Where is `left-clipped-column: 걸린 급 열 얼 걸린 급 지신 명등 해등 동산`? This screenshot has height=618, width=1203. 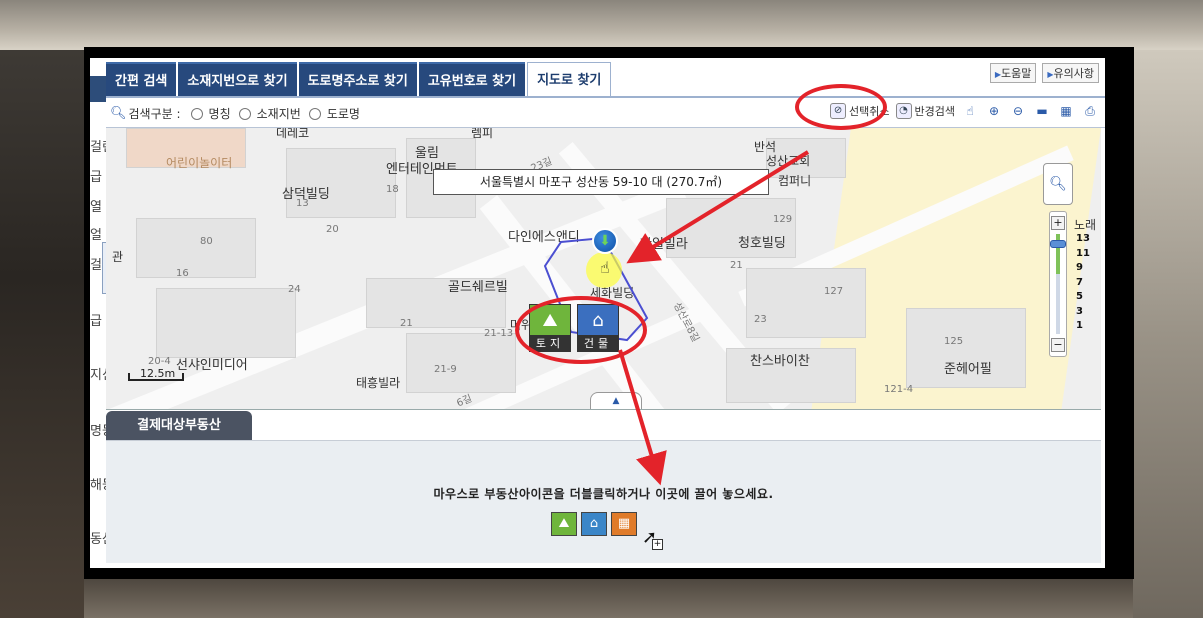
left-clipped-column: 걸린 급 열 얼 걸린 급 지신 명등 해등 동산 is located at coordinates (102, 313).